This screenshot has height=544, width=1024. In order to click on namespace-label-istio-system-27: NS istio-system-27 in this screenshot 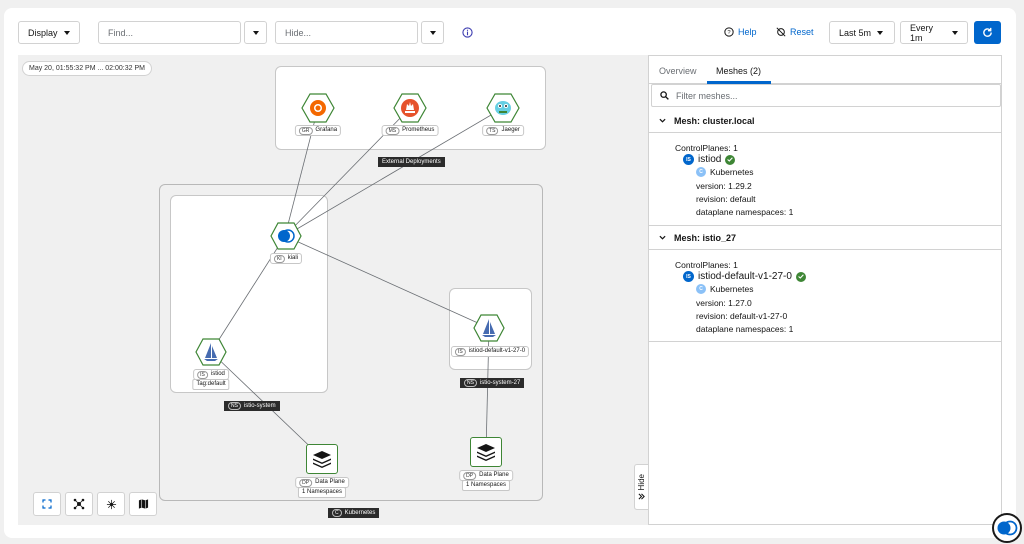, I will do `click(492, 383)`.